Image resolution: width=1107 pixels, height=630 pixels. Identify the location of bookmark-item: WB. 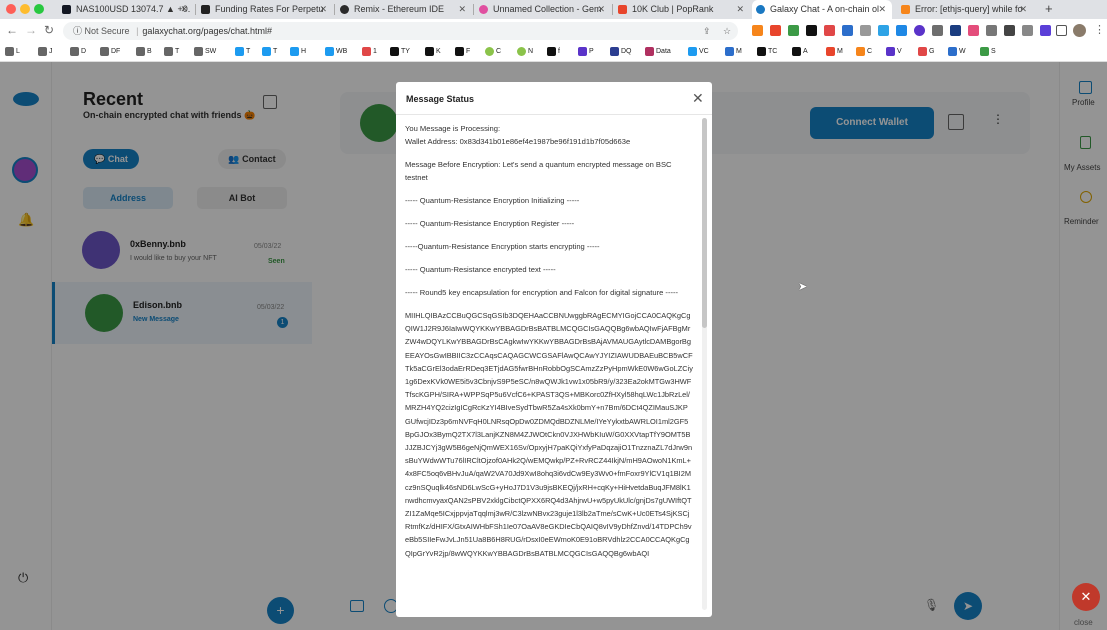
(336, 52).